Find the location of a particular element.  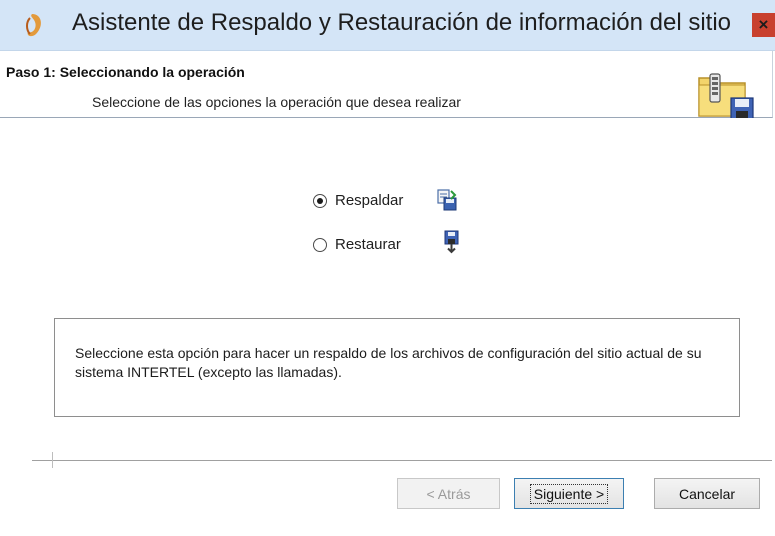

restore-disk-icon is located at coordinates (451, 242).